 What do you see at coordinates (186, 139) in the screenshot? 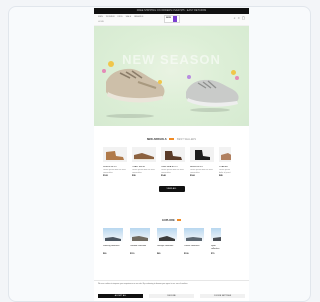
I see `tab-best-sellers: BEST SELLERS` at bounding box center [186, 139].